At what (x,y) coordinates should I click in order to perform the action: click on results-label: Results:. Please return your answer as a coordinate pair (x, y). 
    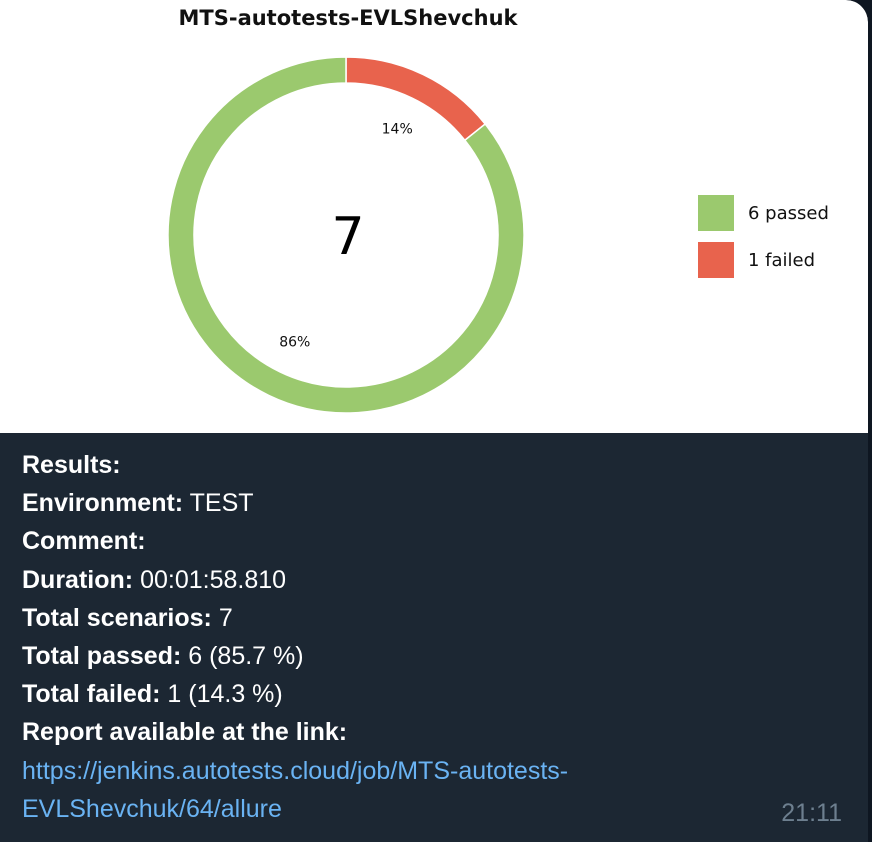
    Looking at the image, I should click on (71, 465).